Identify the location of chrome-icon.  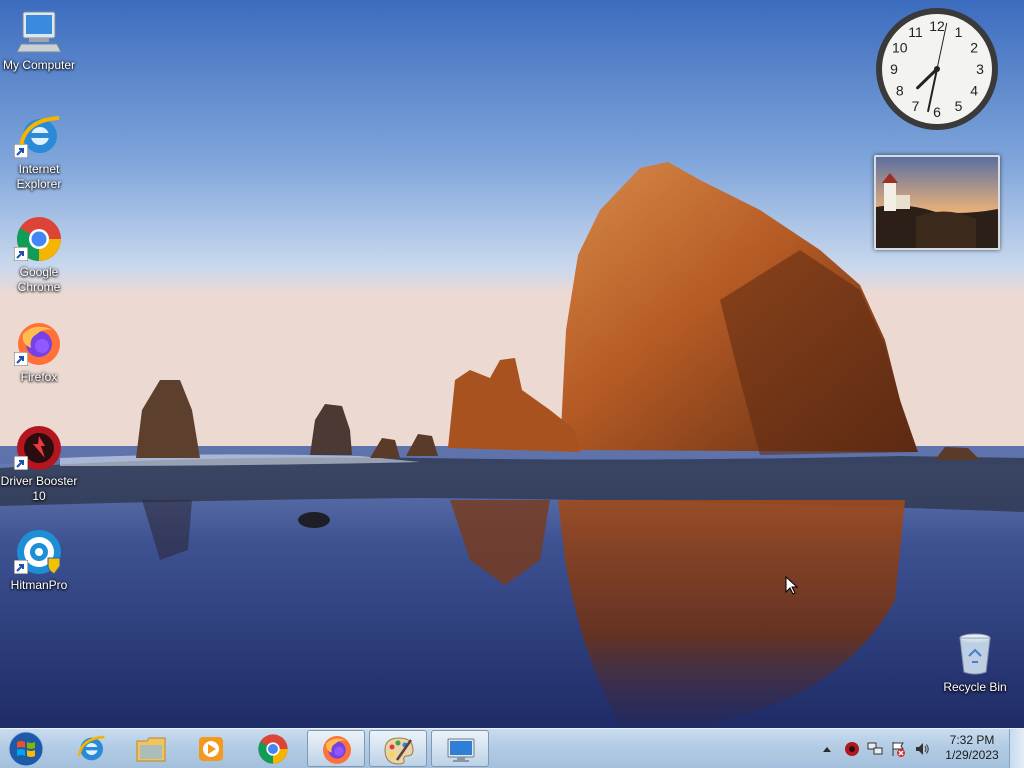
(273, 749).